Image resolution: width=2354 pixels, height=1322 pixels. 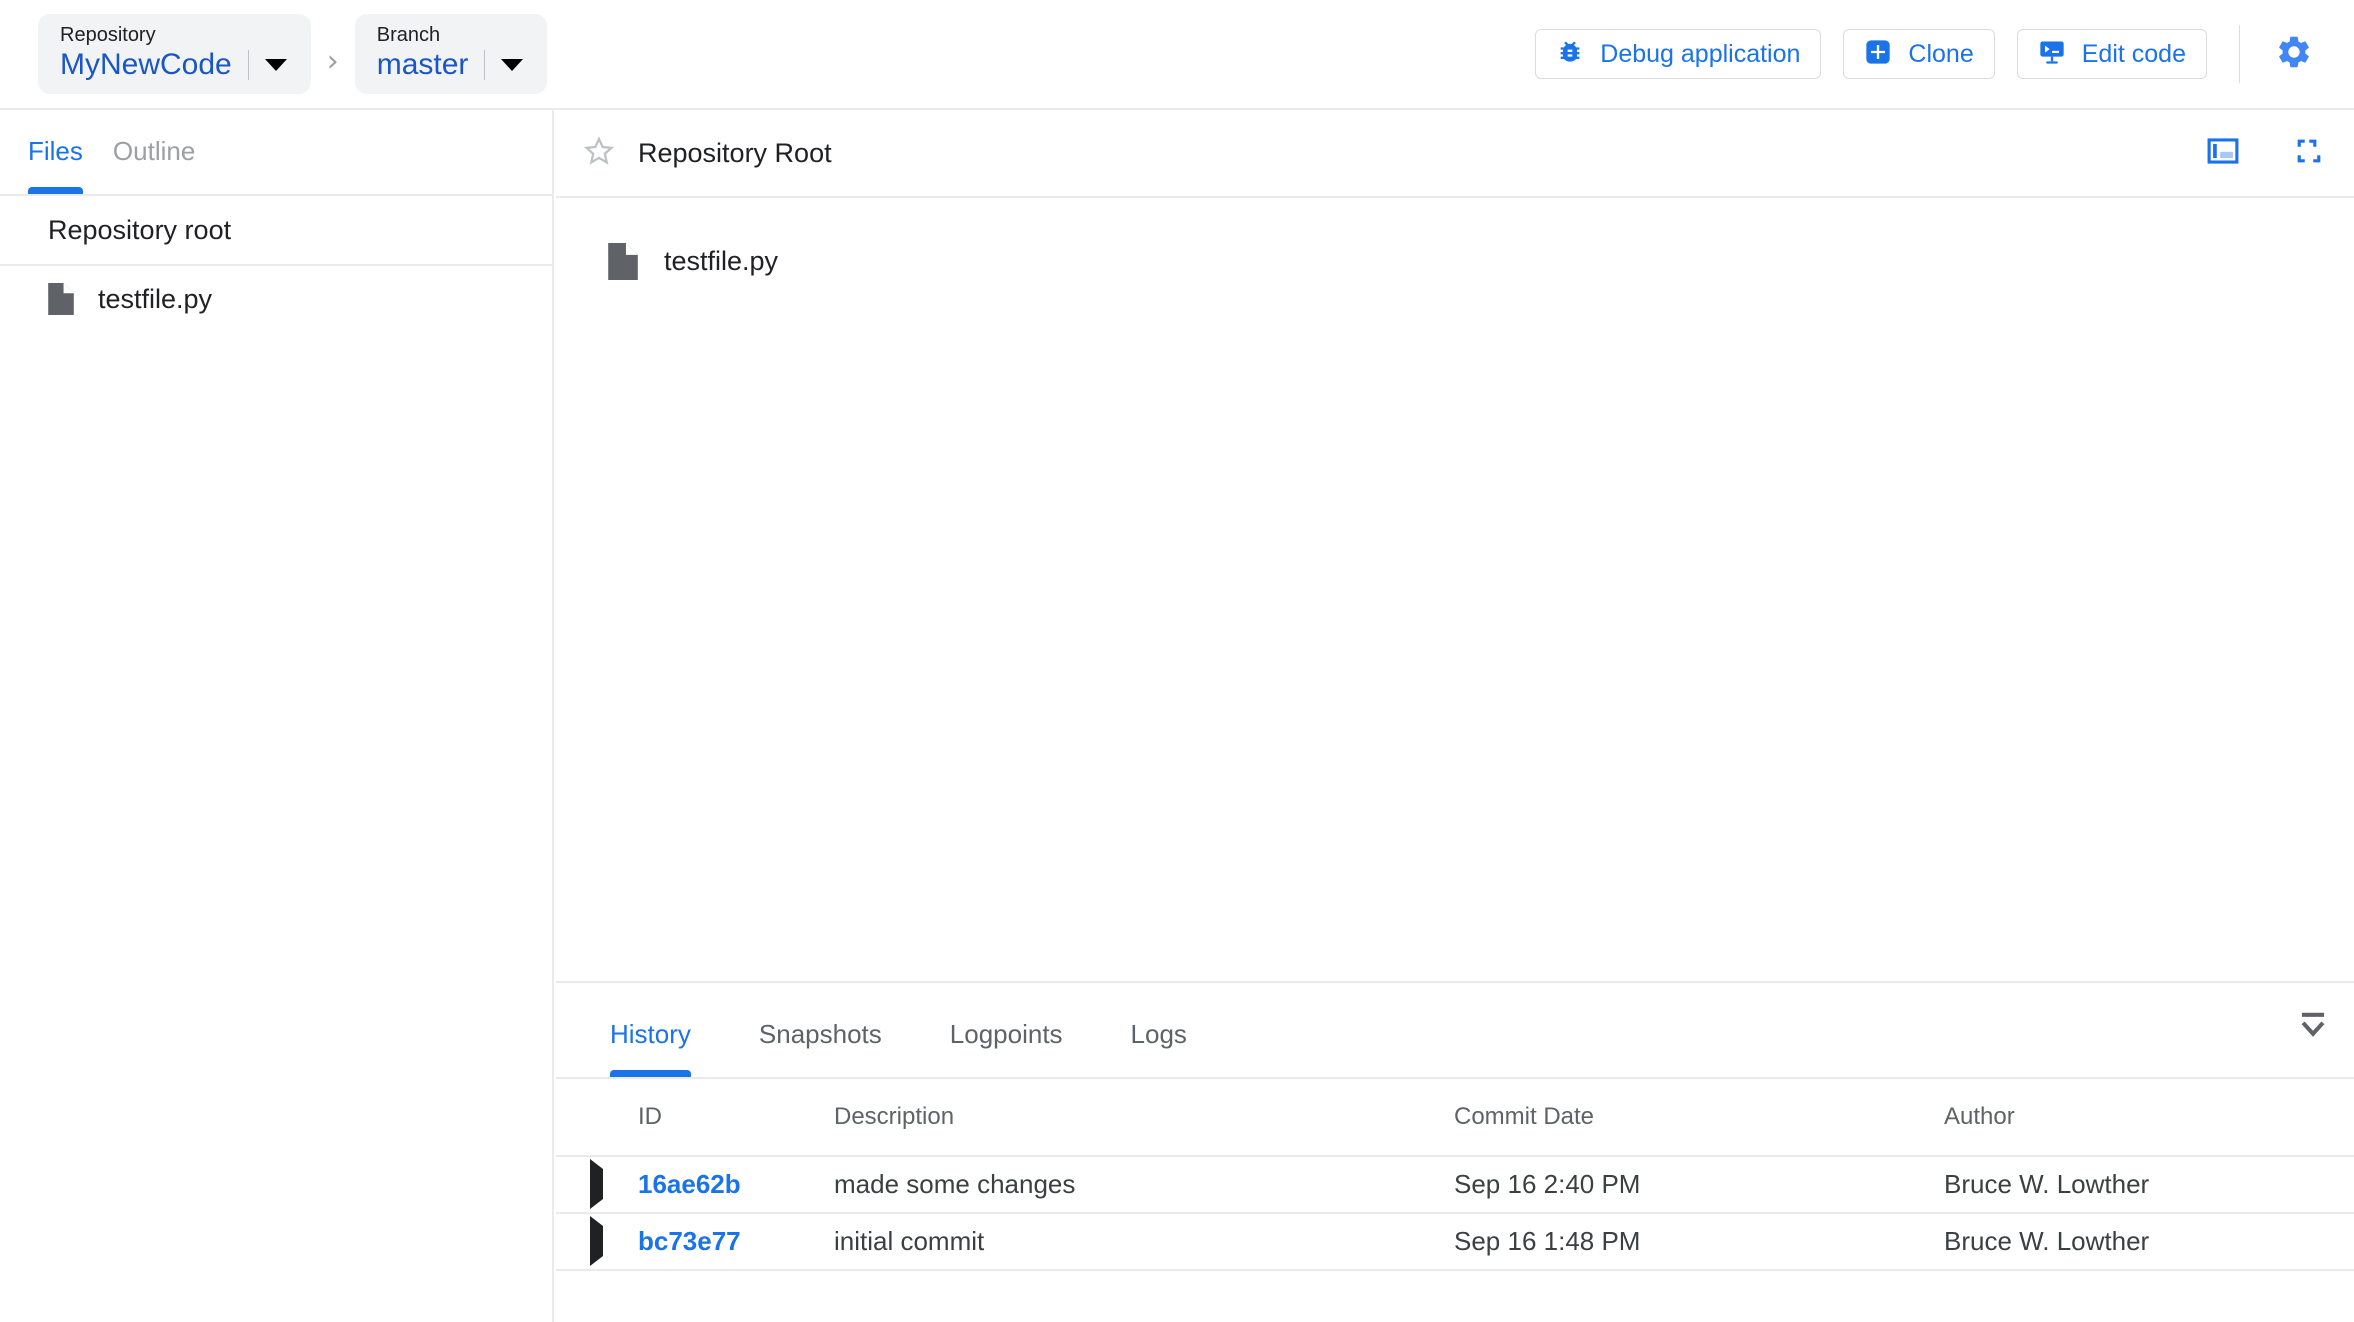 I want to click on terminal-icon, so click(x=2052, y=54).